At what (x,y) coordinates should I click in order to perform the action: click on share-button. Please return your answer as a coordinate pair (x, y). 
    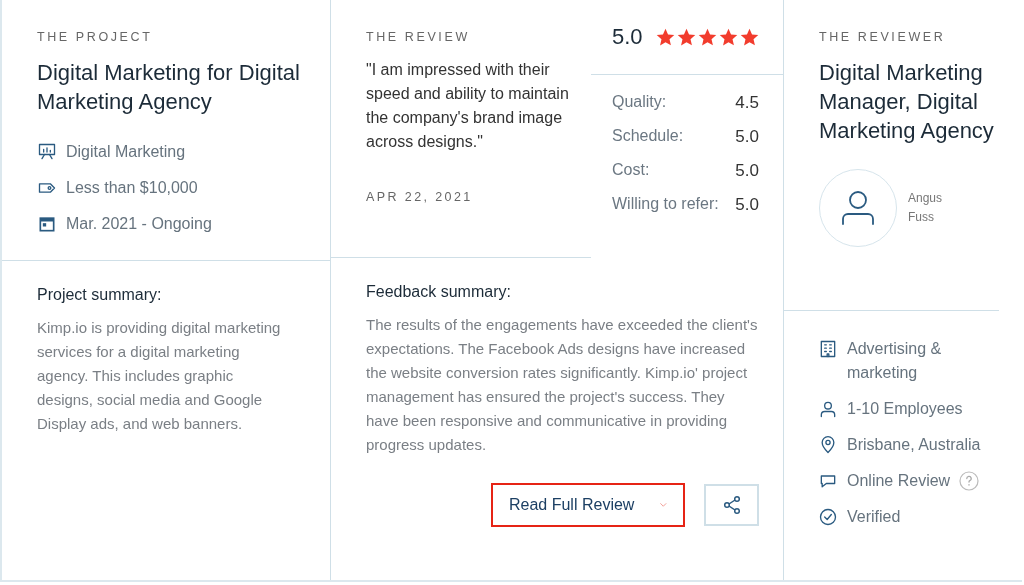
    Looking at the image, I should click on (731, 505).